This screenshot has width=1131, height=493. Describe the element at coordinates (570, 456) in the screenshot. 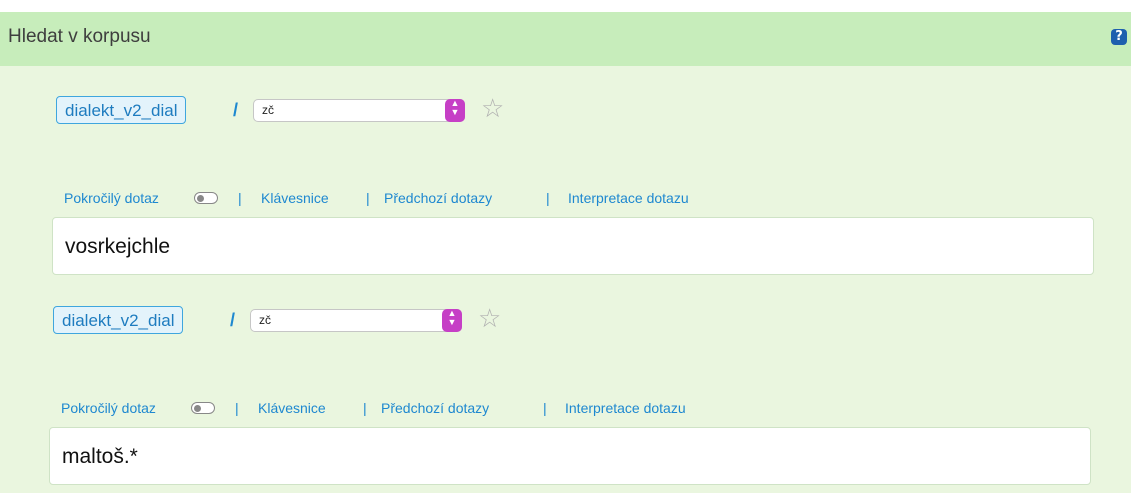

I see `query-input: maltoš.*` at that location.